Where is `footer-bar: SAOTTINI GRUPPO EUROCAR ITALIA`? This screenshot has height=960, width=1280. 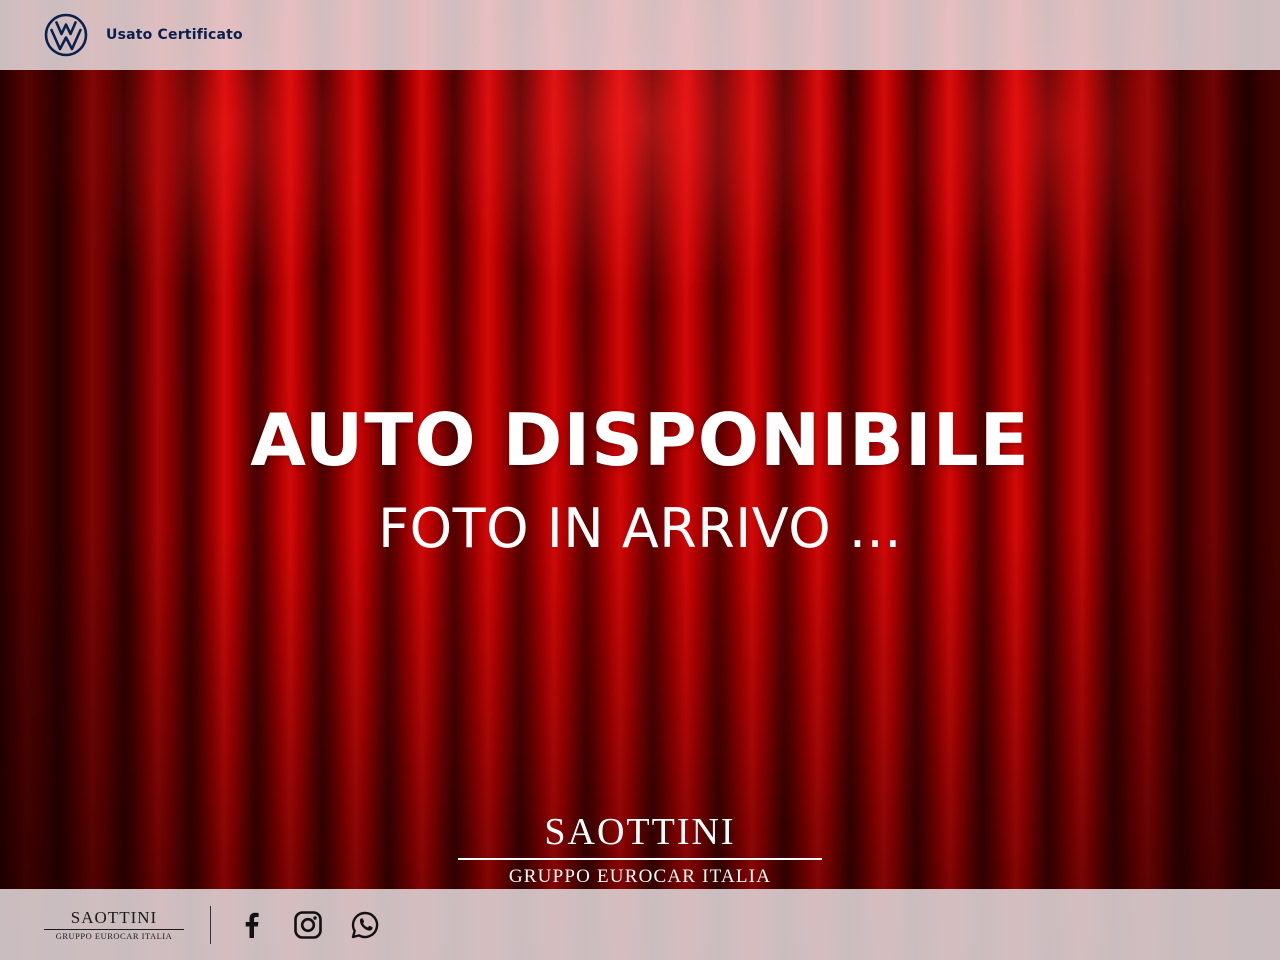
footer-bar: SAOTTINI GRUPPO EUROCAR ITALIA is located at coordinates (640, 924).